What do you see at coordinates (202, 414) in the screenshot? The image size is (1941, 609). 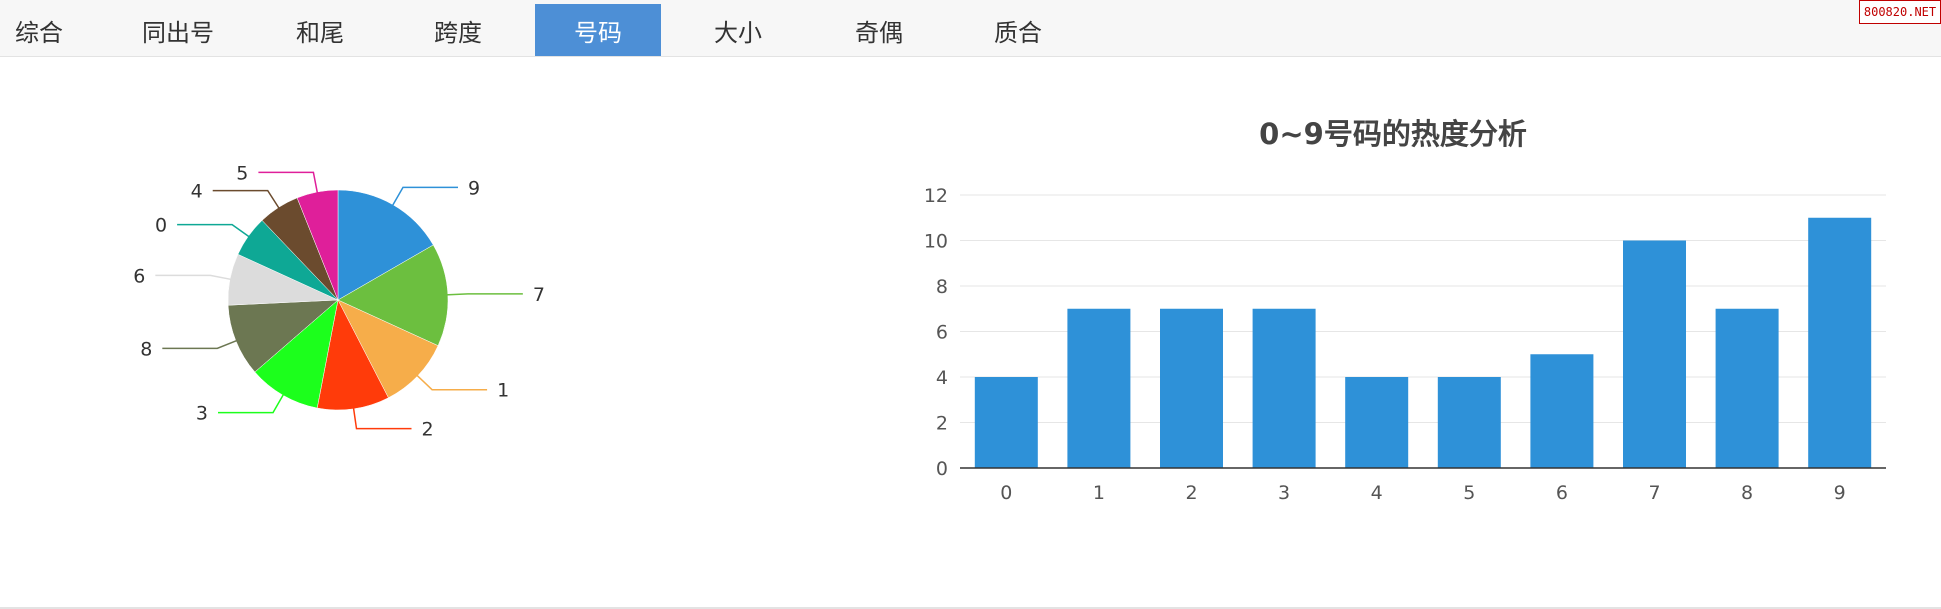 I see `pie-label-3: 3` at bounding box center [202, 414].